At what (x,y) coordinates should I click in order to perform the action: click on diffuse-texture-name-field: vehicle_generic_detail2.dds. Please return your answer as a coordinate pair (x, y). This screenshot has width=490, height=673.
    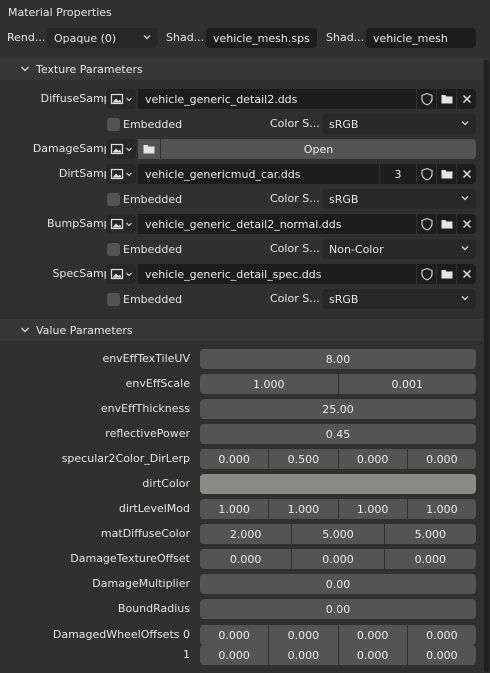
    Looking at the image, I should click on (277, 99).